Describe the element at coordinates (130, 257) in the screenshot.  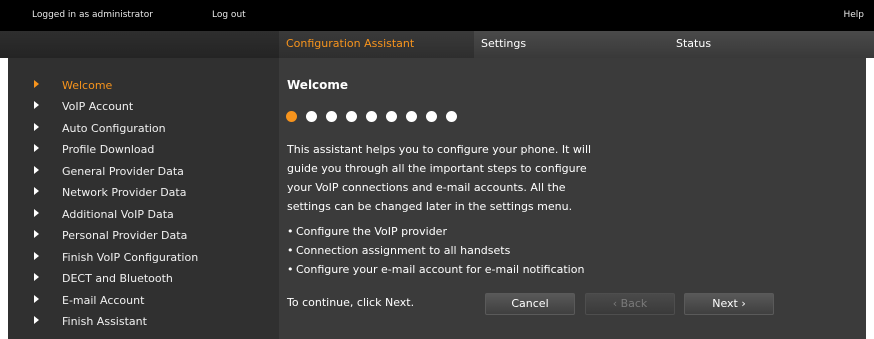
I see `sidebar-item-label: Finish VoIP Configuration` at that location.